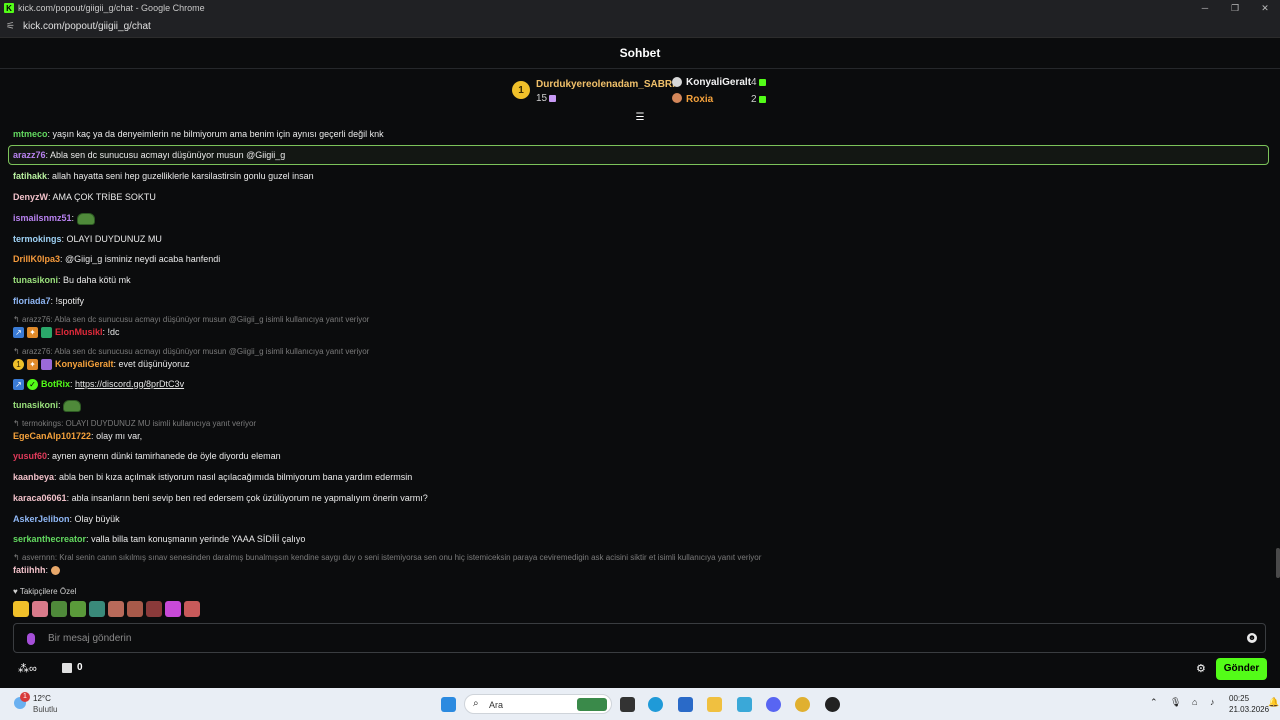 The image size is (1280, 720). What do you see at coordinates (744, 704) in the screenshot?
I see `app-icon` at bounding box center [744, 704].